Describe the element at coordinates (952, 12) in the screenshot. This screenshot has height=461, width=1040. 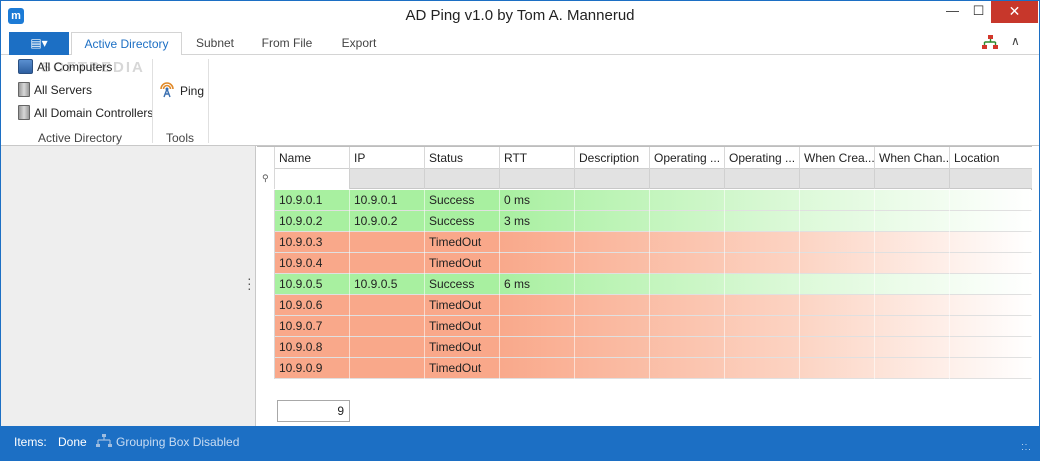
I see `minimize-button: —` at that location.